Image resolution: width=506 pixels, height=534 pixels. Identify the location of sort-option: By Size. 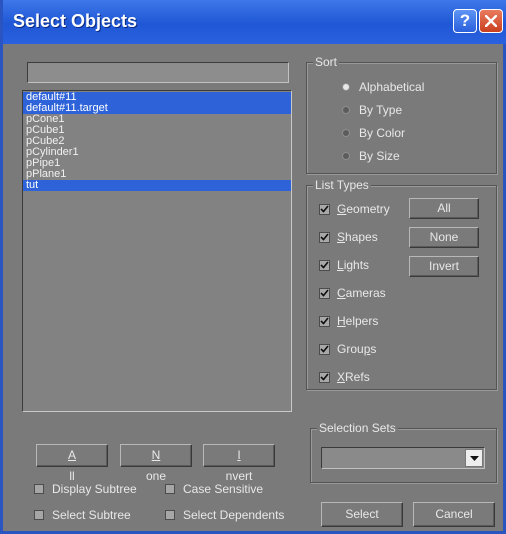
(371, 156).